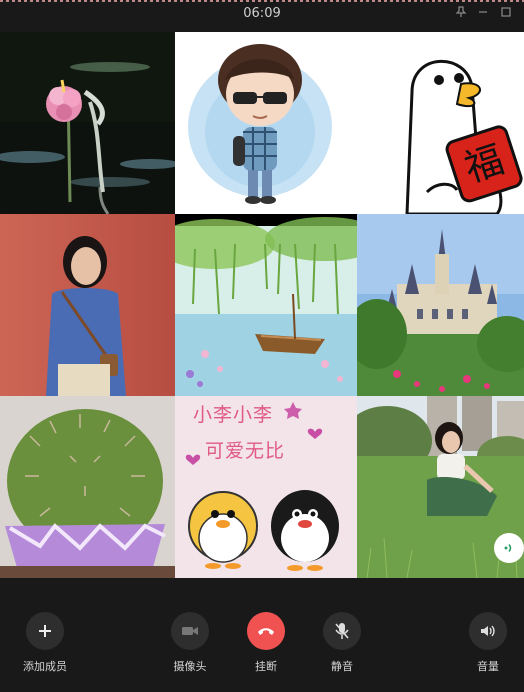 The width and height of the screenshot is (524, 692). What do you see at coordinates (488, 666) in the screenshot?
I see `volume-label: 音量` at bounding box center [488, 666].